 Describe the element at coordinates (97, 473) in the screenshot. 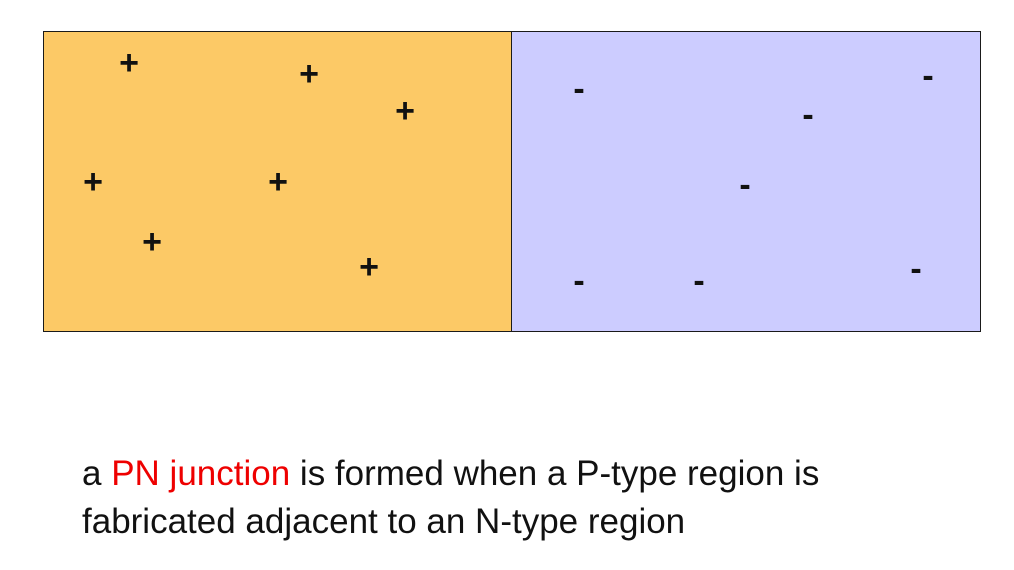

I see `caption-prefix: a` at that location.